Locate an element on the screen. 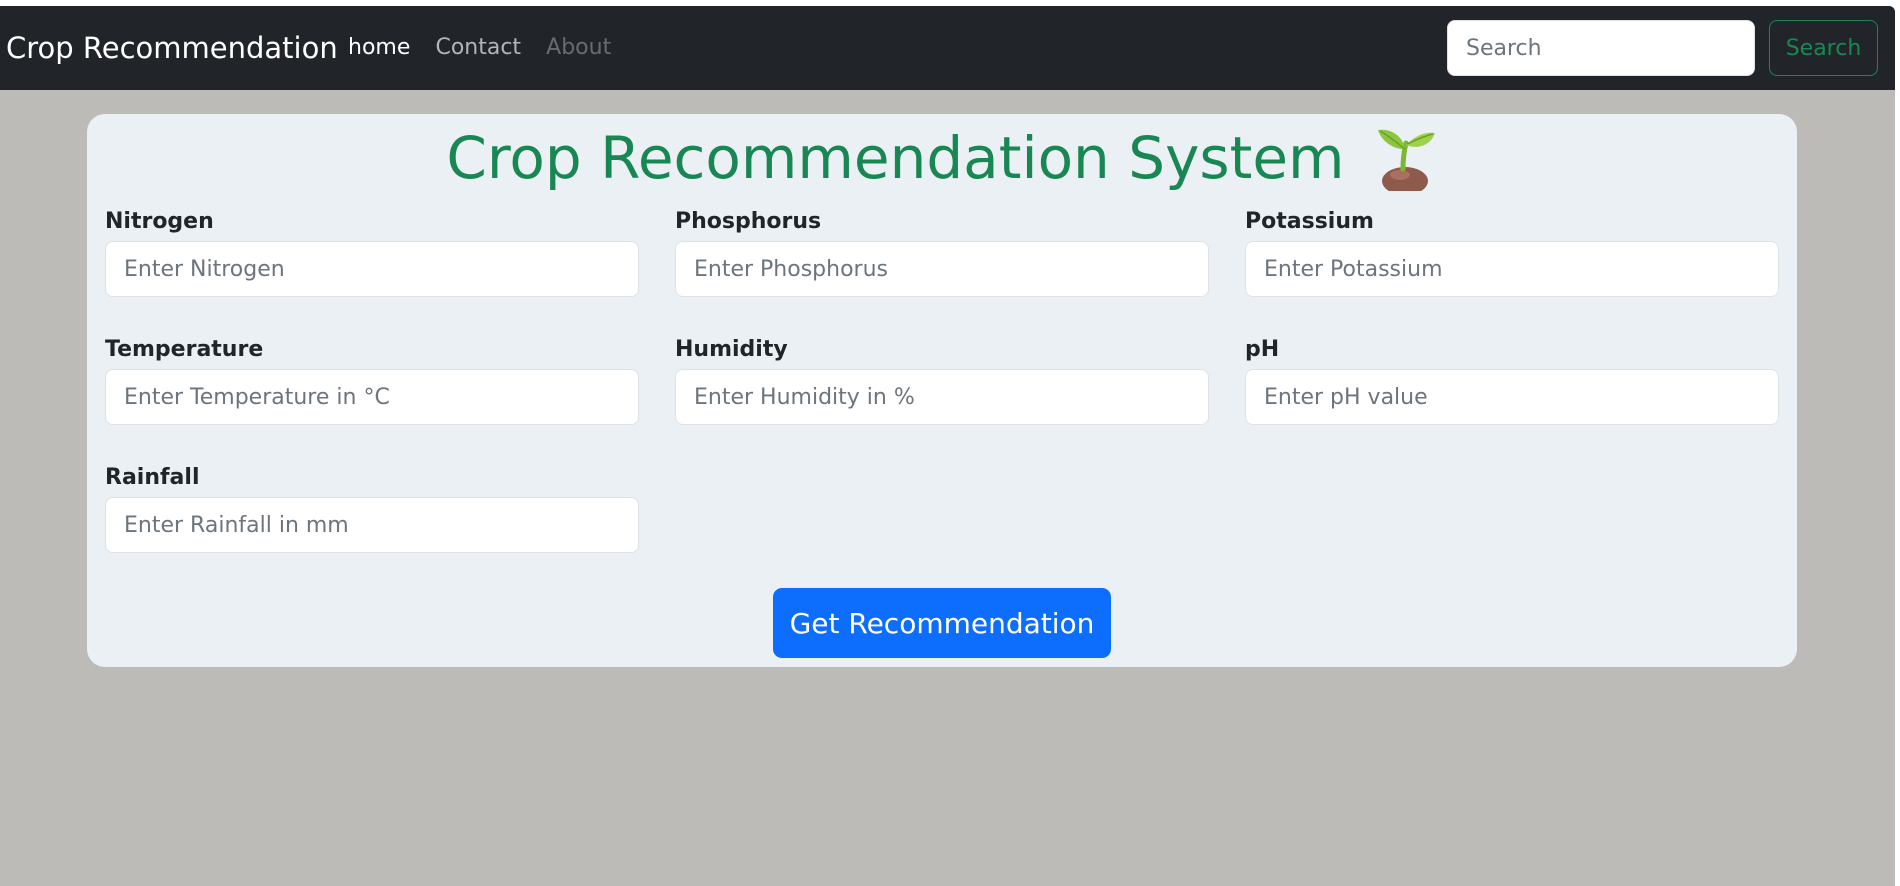 Image resolution: width=1900 pixels, height=886 pixels. nitrogen-field-group: Nitrogen is located at coordinates (372, 252).